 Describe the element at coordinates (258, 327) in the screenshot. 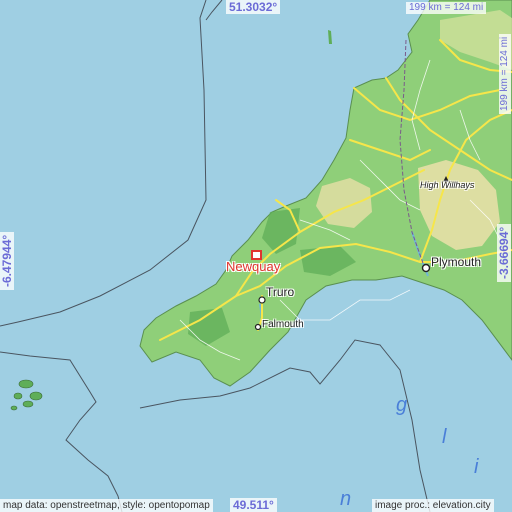

I see `falmouth-marker` at that location.